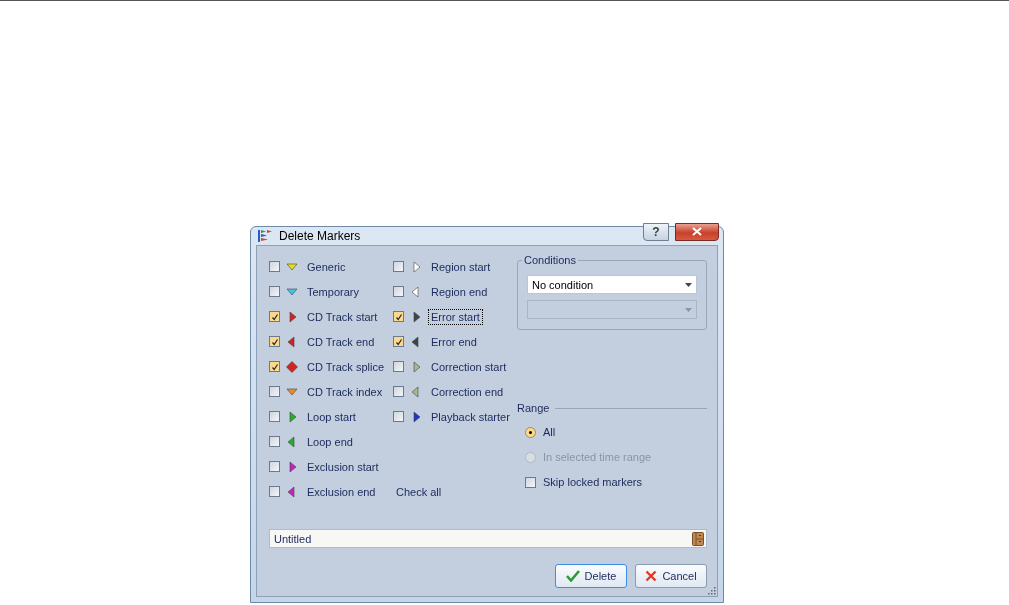 This screenshot has width=1009, height=605. What do you see at coordinates (470, 417) in the screenshot?
I see `checkbox-label: Playback starter` at bounding box center [470, 417].